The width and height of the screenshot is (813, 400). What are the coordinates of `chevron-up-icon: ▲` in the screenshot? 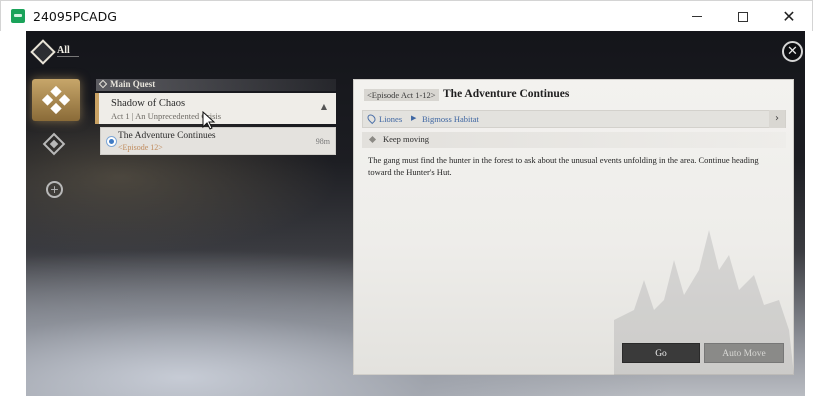 It's located at (324, 106).